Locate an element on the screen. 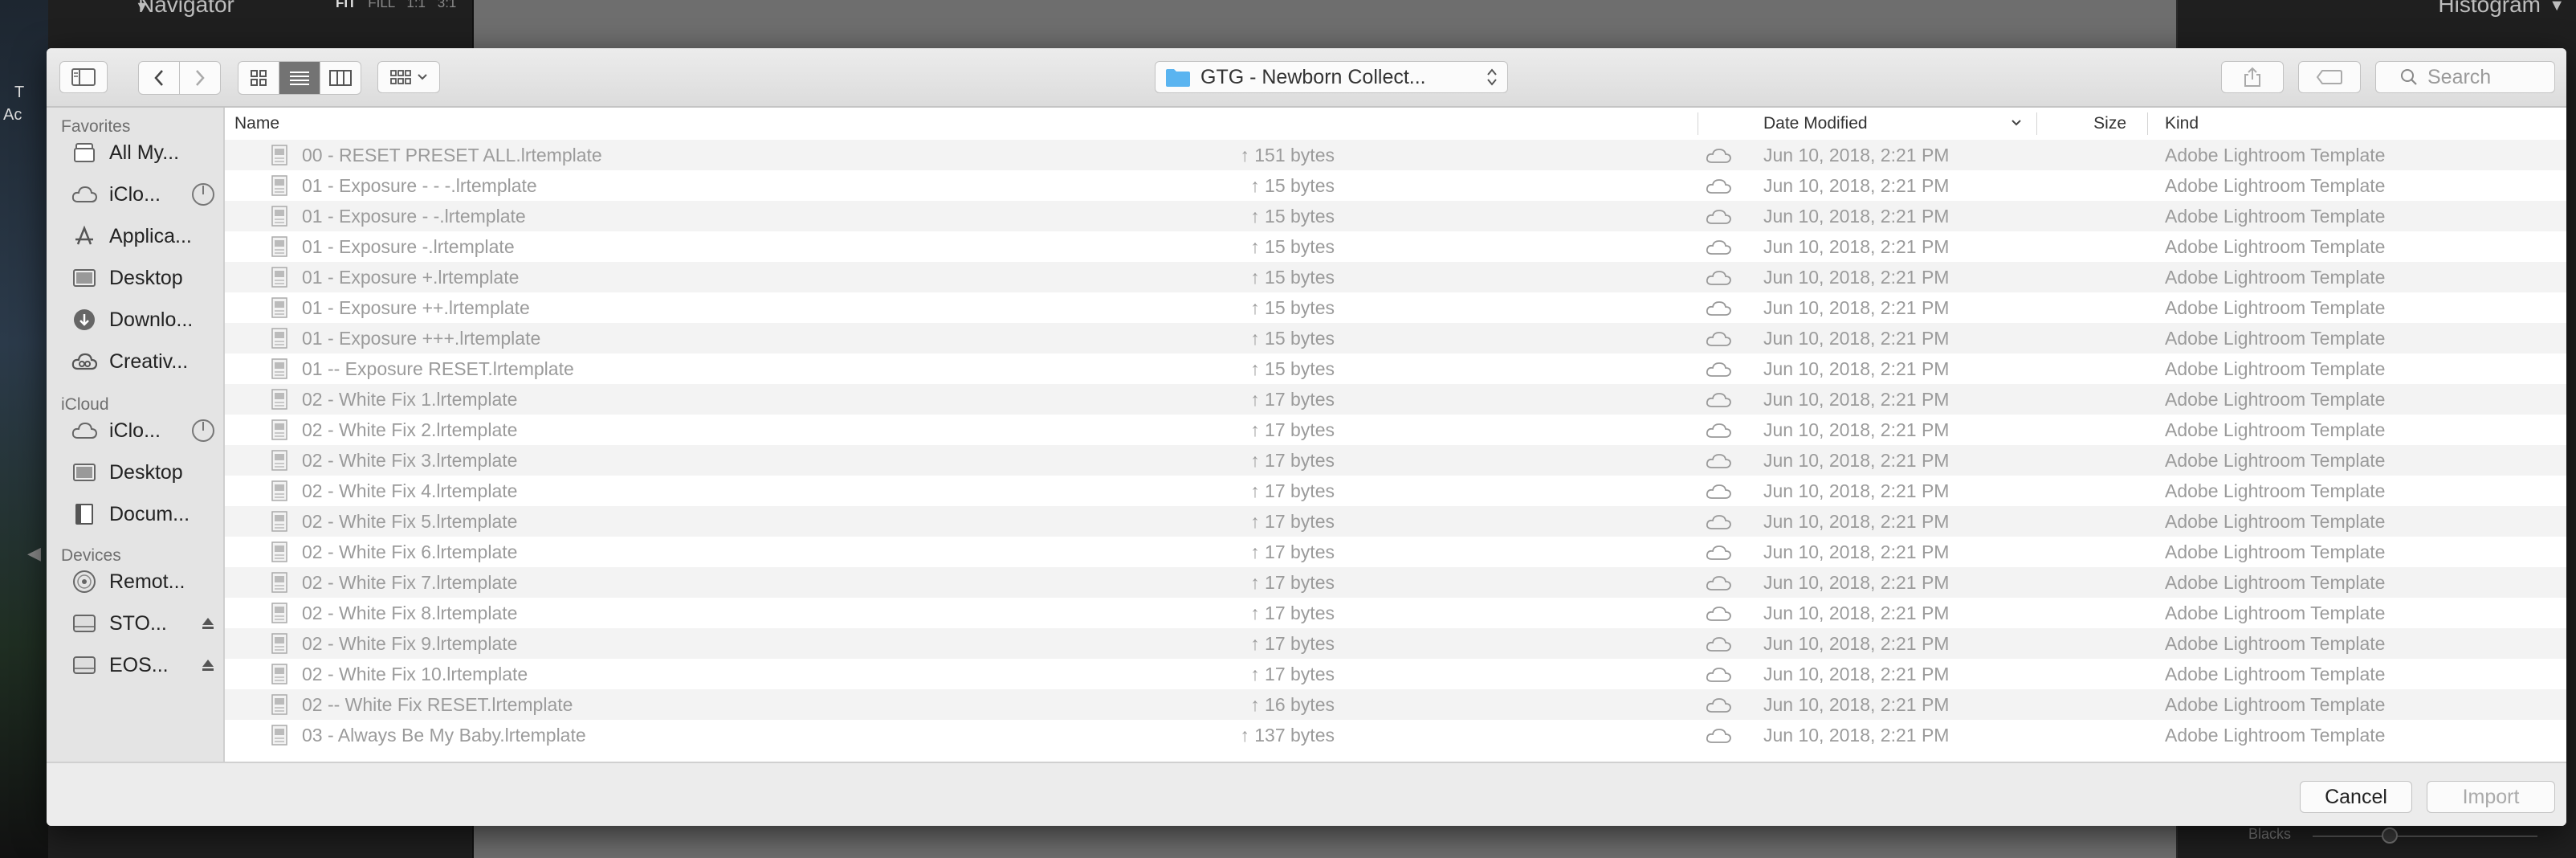 Image resolution: width=2576 pixels, height=858 pixels. file-size: ↑ 16 bytes is located at coordinates (1292, 704).